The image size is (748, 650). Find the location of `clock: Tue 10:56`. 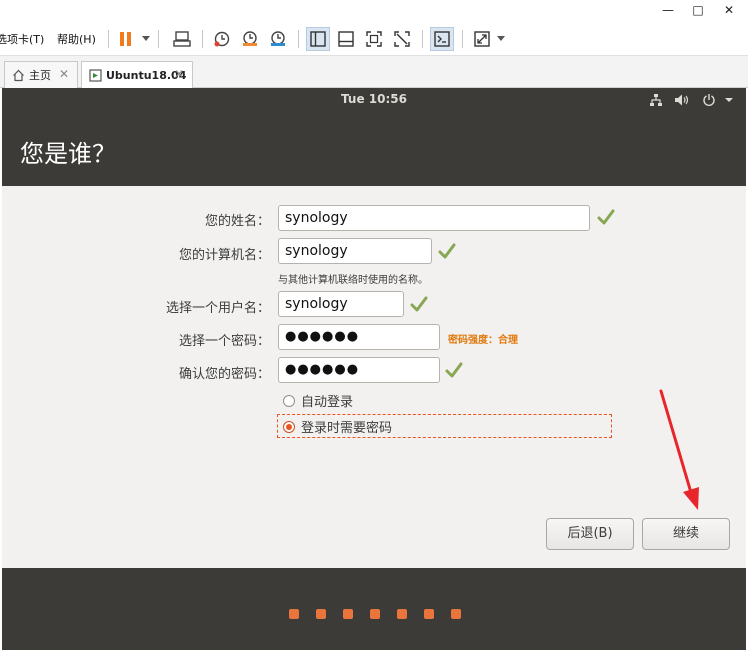

clock: Tue 10:56 is located at coordinates (374, 99).